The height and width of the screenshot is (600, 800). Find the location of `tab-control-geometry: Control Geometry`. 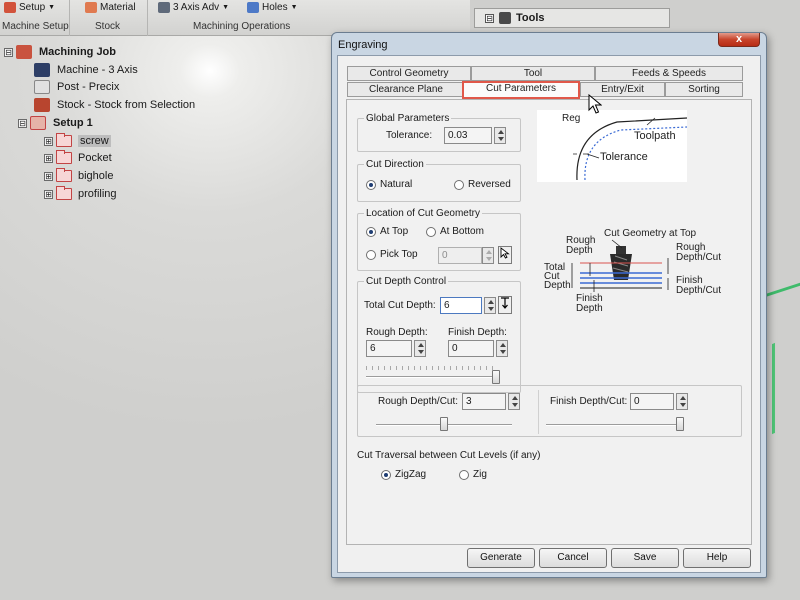

tab-control-geometry: Control Geometry is located at coordinates (409, 73).